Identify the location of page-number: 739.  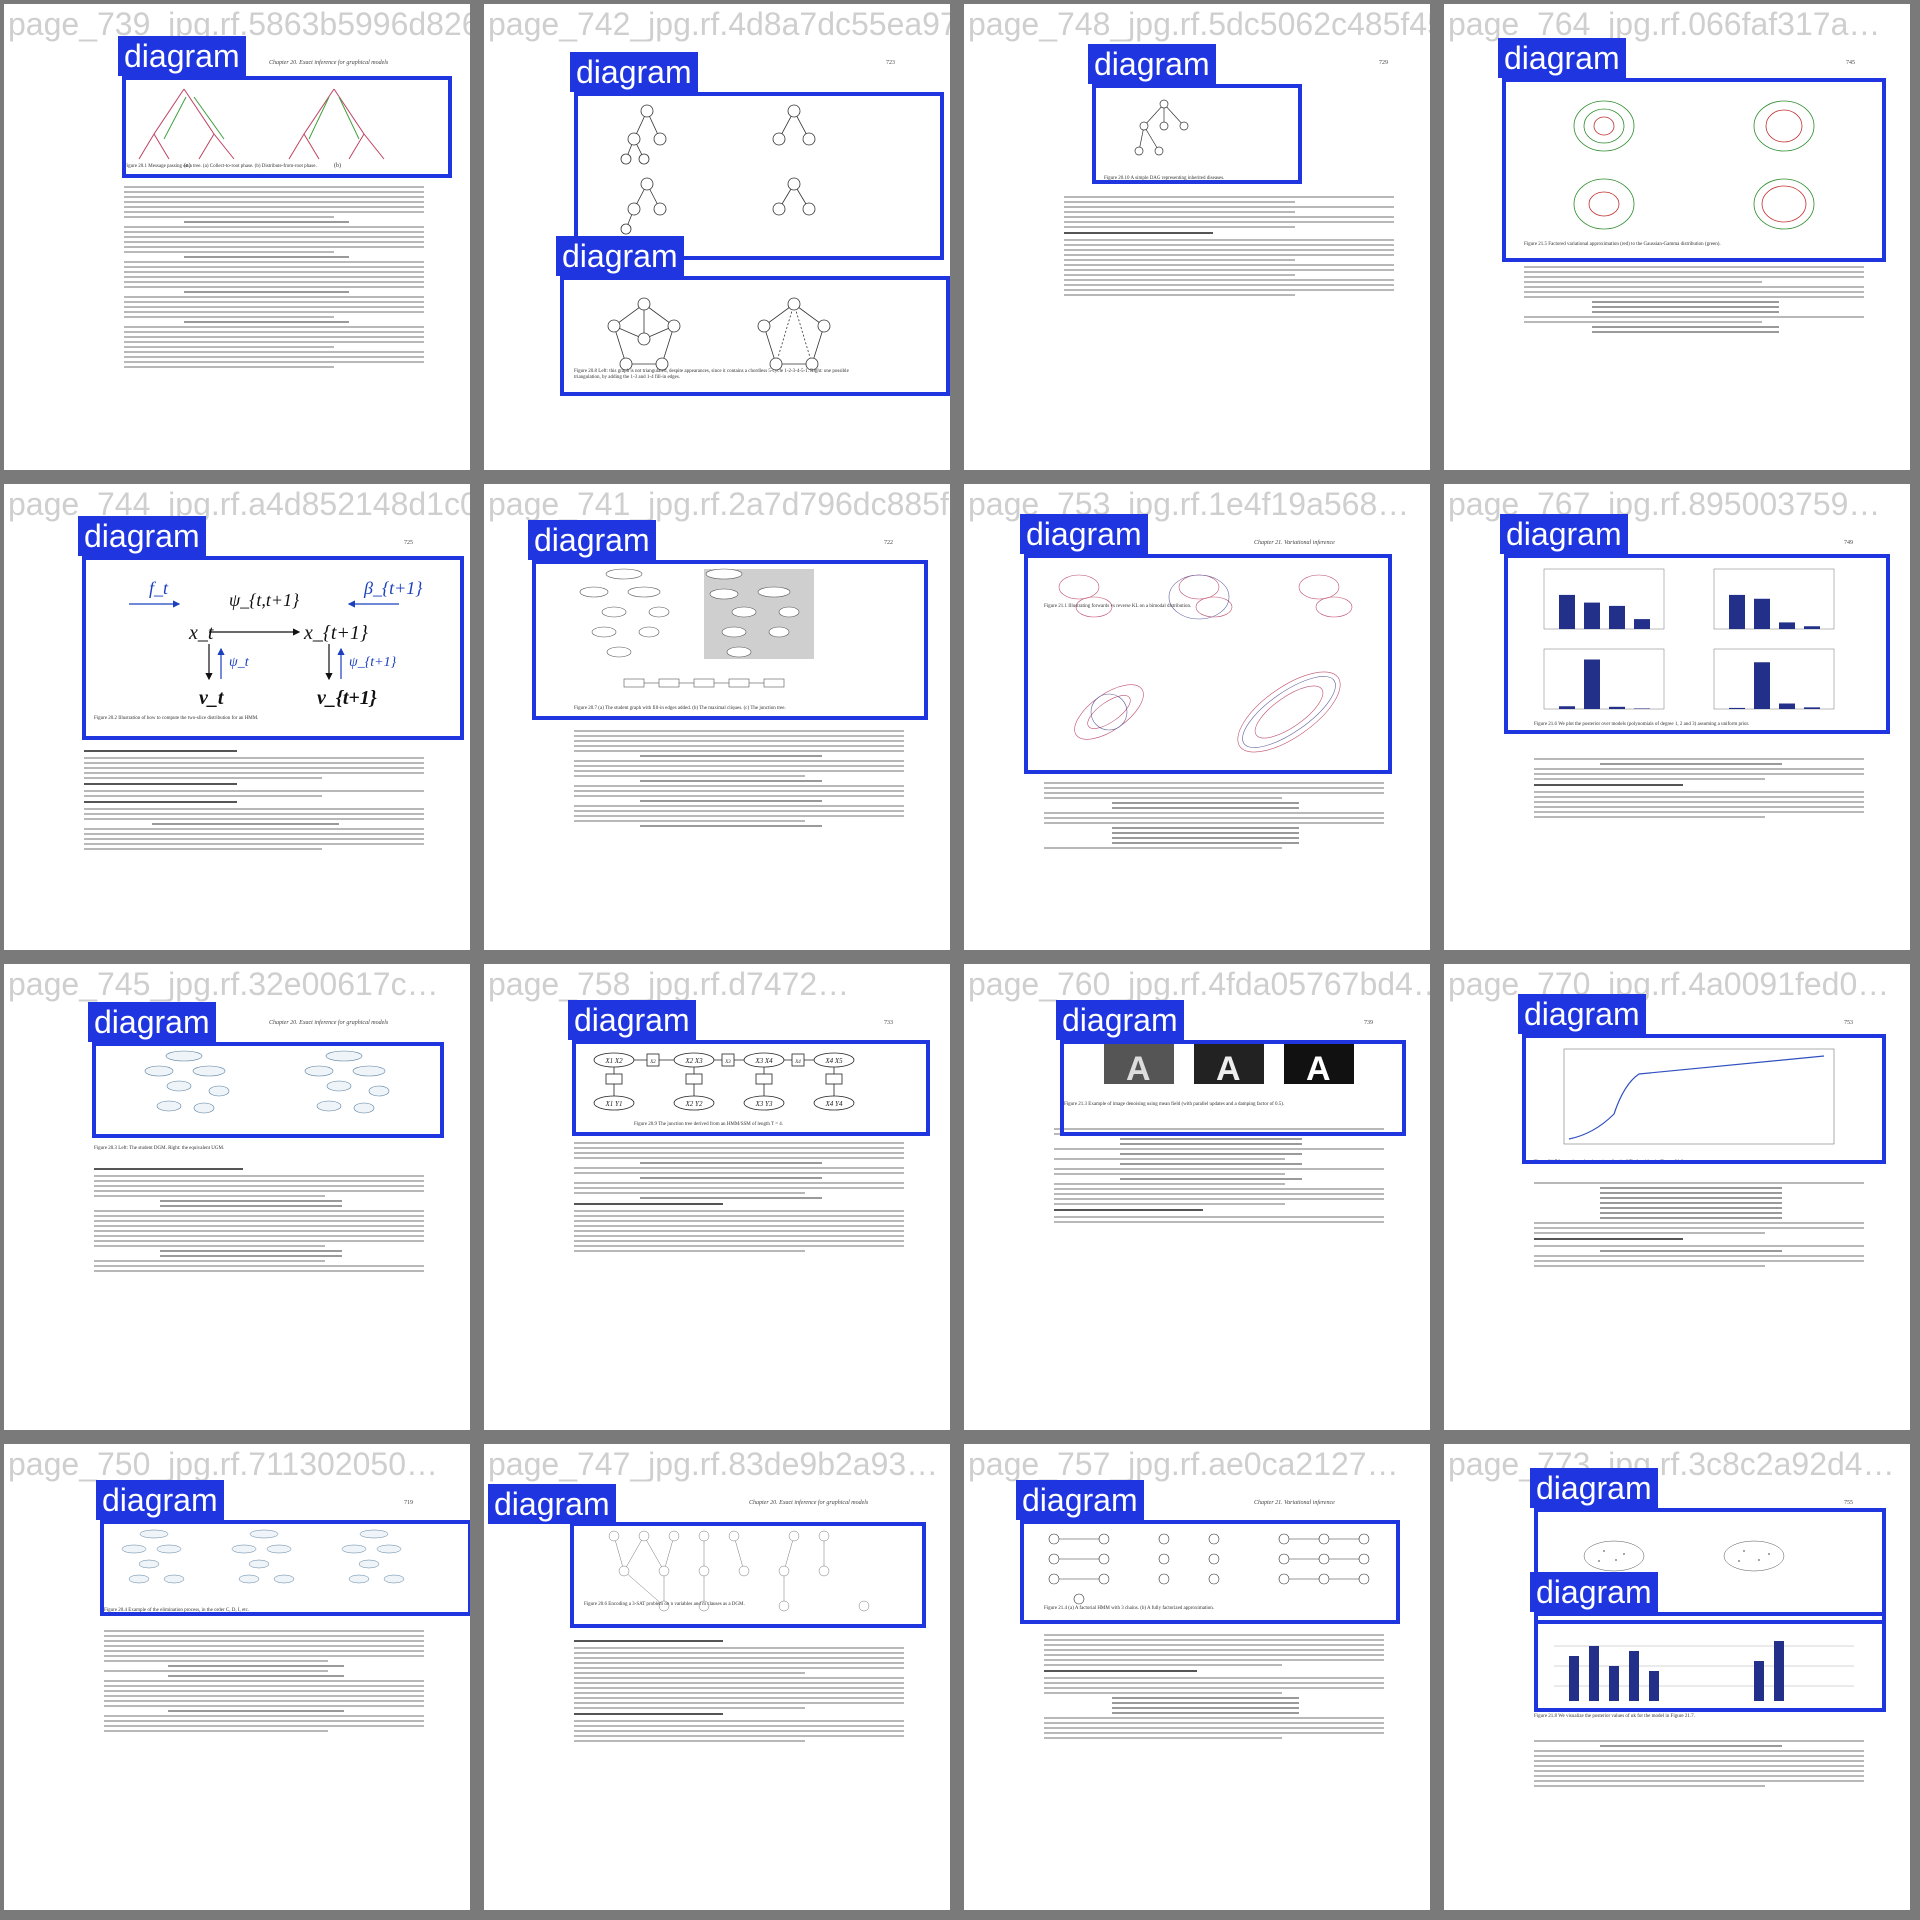
(1368, 1023).